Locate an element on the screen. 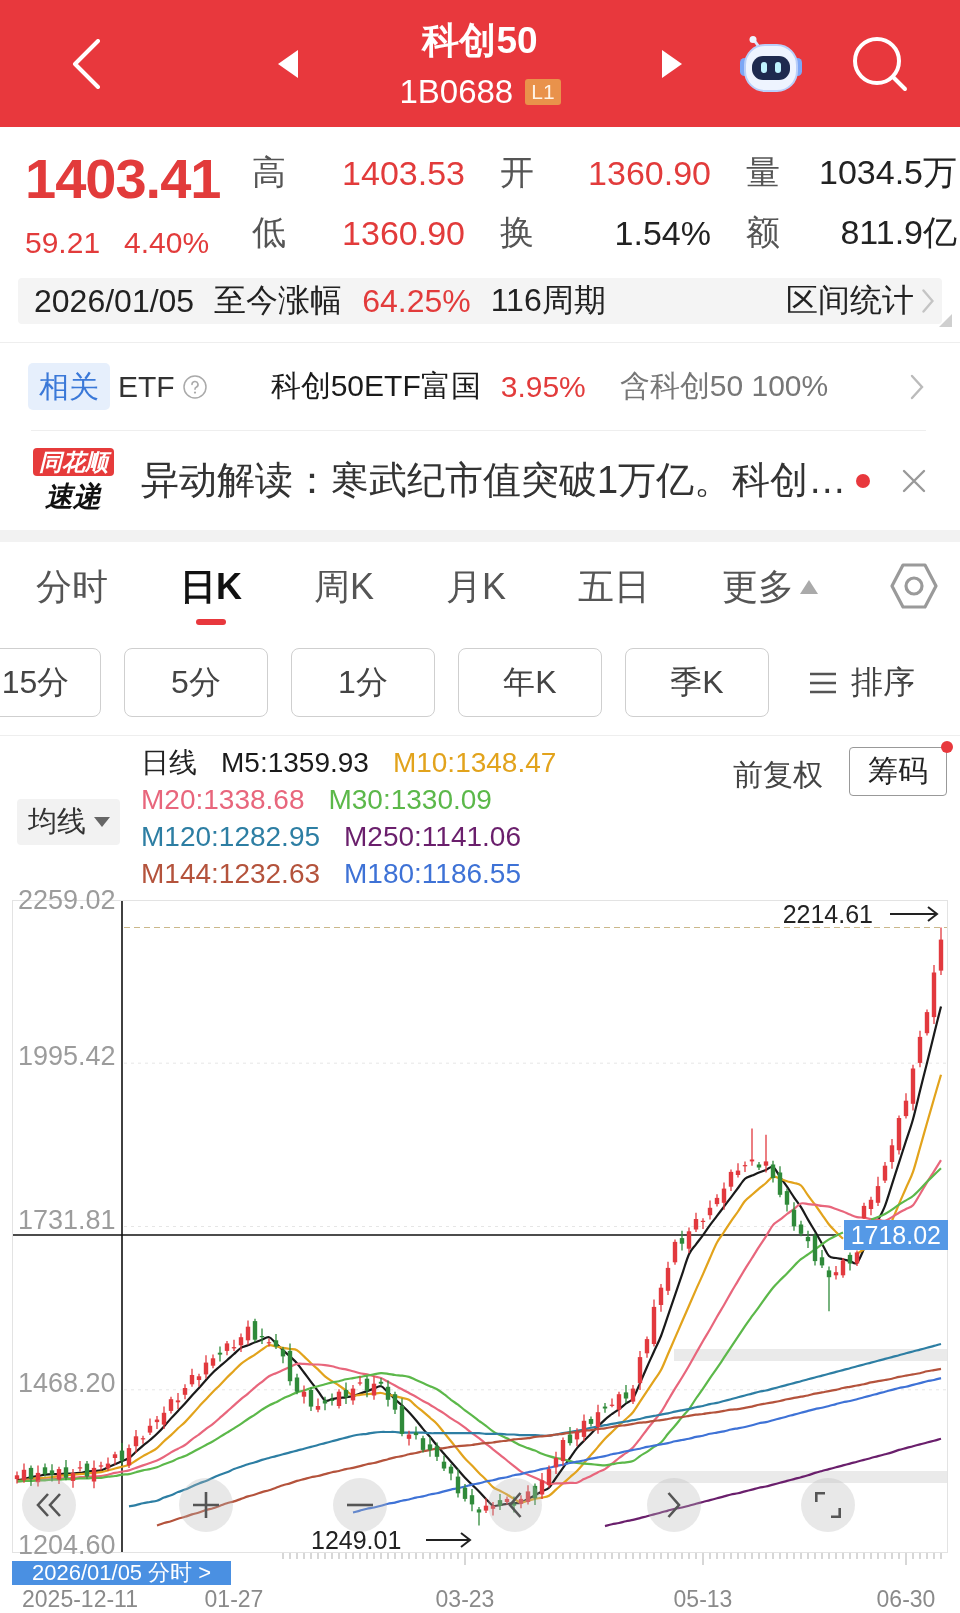 This screenshot has width=960, height=1613. close-icon is located at coordinates (914, 480).